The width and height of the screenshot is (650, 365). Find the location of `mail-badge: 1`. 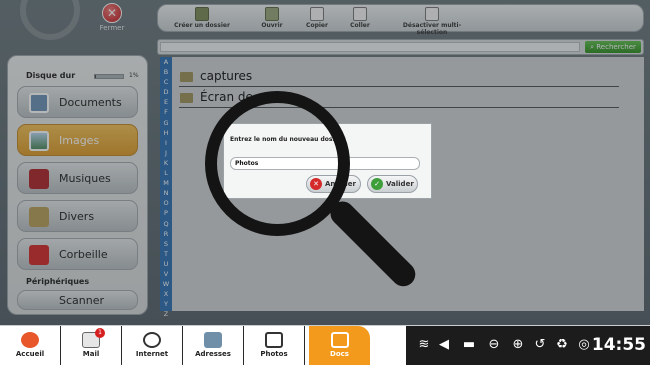

mail-badge: 1 is located at coordinates (100, 333).